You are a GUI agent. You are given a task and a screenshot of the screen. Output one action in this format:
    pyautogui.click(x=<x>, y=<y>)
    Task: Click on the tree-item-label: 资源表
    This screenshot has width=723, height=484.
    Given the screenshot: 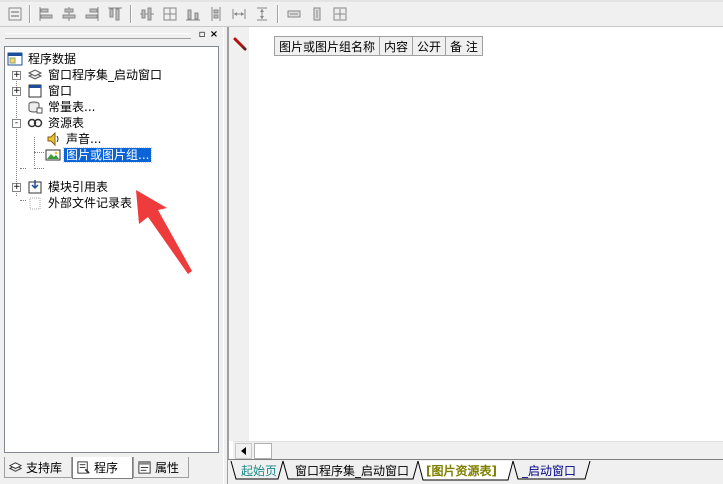 What is the action you would take?
    pyautogui.click(x=66, y=123)
    